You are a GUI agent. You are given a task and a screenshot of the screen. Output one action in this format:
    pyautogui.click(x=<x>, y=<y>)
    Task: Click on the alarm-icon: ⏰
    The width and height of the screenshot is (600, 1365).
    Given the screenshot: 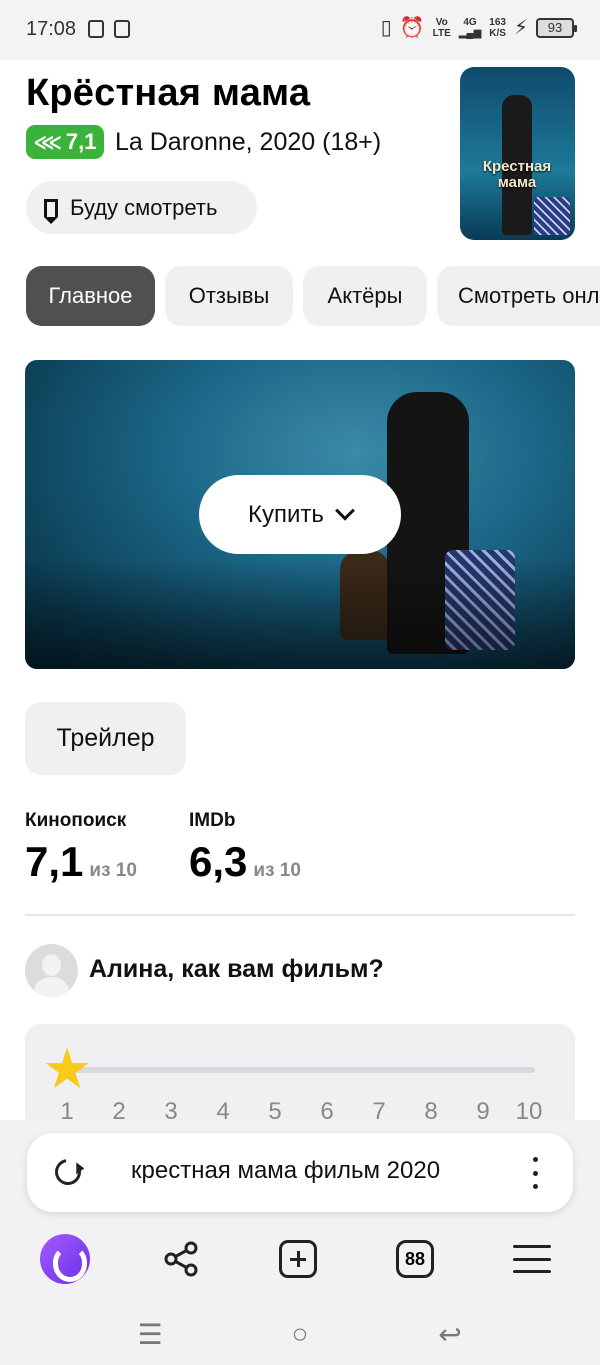 What is the action you would take?
    pyautogui.click(x=412, y=28)
    